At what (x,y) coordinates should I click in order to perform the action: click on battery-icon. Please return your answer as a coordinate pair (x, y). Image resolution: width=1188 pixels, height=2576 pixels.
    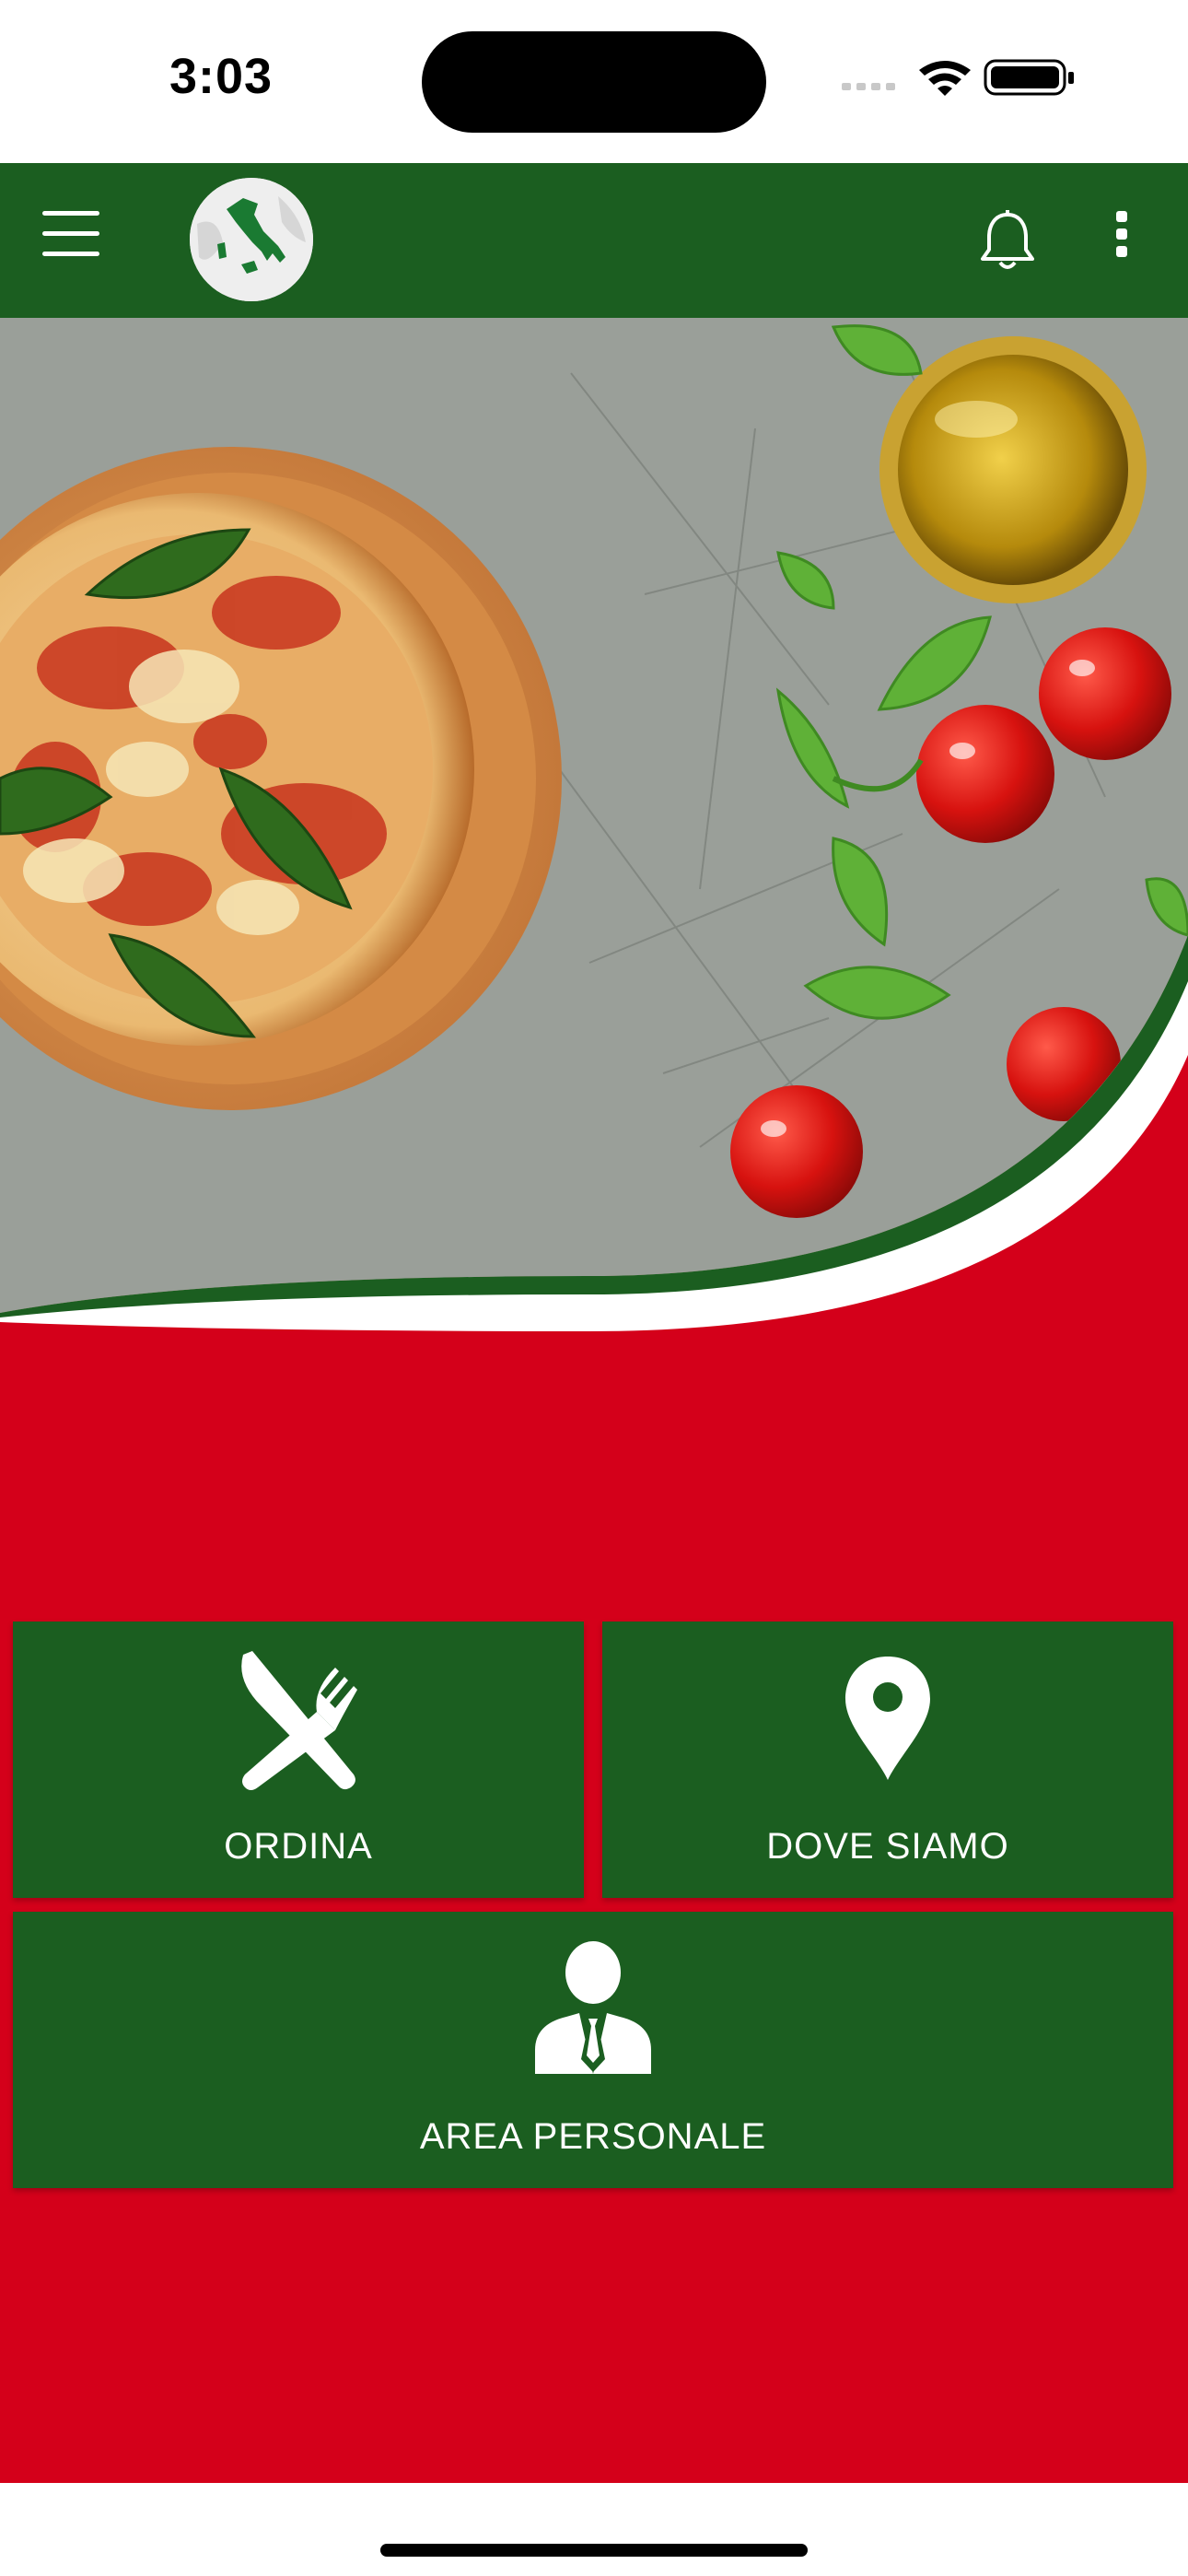
    Looking at the image, I should click on (1029, 77).